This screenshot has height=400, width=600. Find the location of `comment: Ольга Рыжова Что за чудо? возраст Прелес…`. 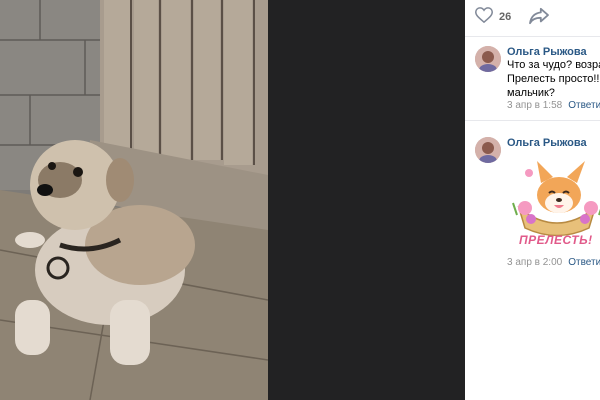

comment: Ольга Рыжова Что за чудо? возраст Прелес… is located at coordinates (532, 78).